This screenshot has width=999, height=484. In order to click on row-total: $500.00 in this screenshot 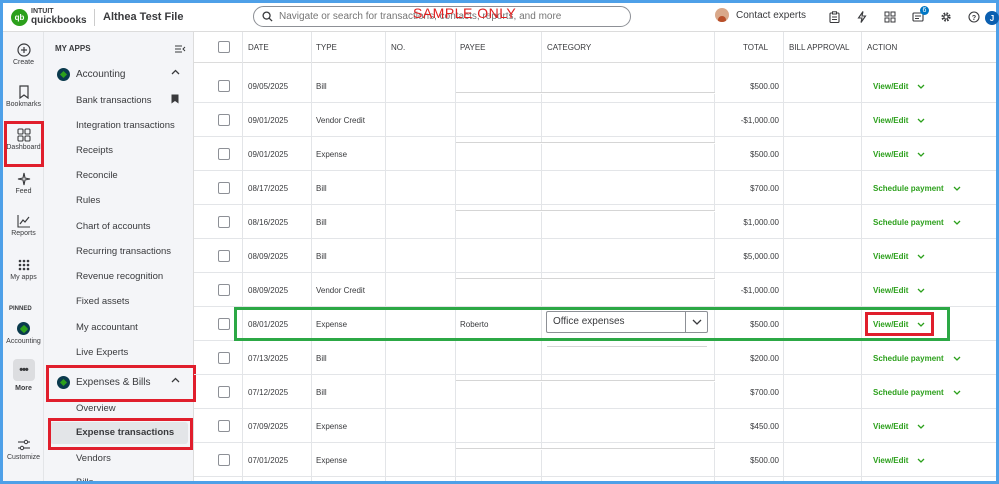, I will do `click(764, 460)`.